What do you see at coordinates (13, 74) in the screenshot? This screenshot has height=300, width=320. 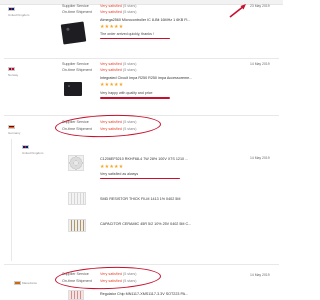 I see `reviewer-country: Norway` at bounding box center [13, 74].